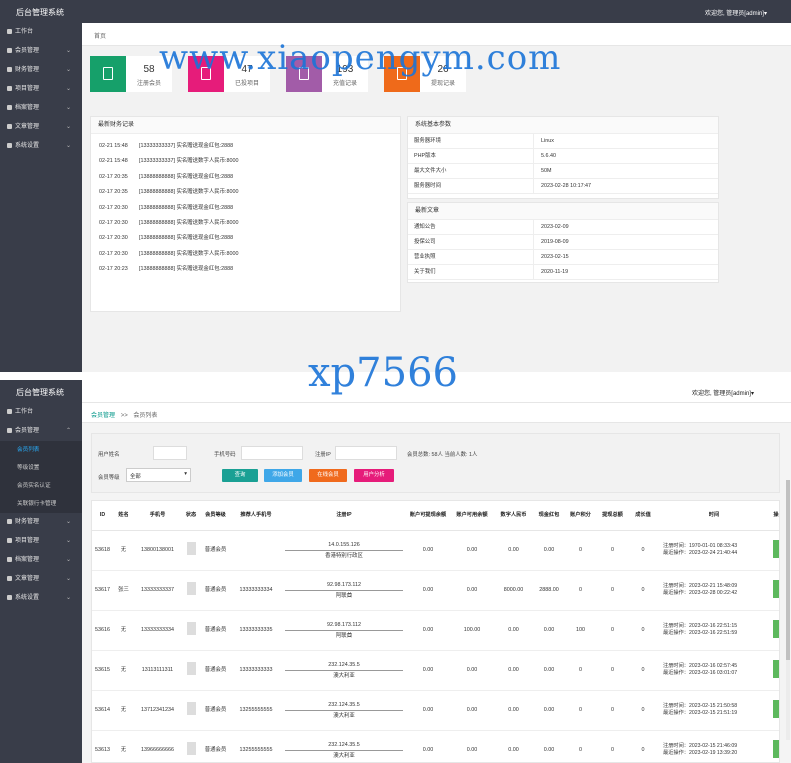  I want to click on sidebar-item-c0: 财务管理 ⌄, so click(41, 522).